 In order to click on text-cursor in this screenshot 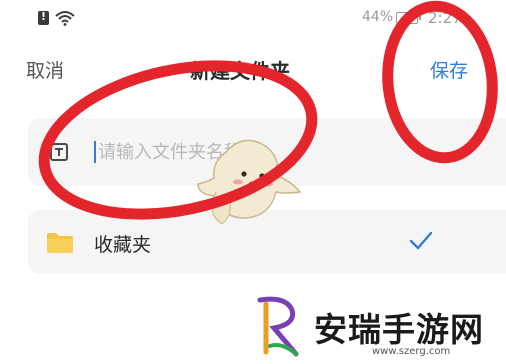, I will do `click(95, 152)`.